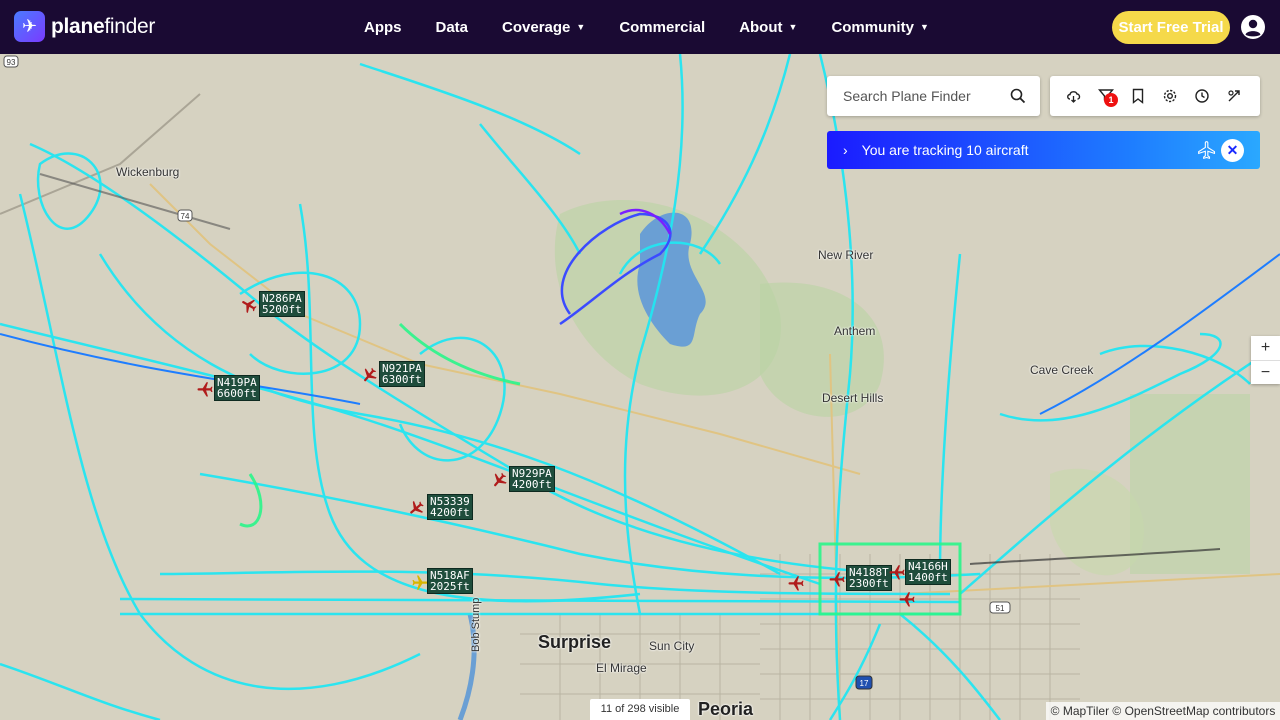 This screenshot has width=1280, height=720. What do you see at coordinates (853, 398) in the screenshot?
I see `place-desert-hills: Desert Hills` at bounding box center [853, 398].